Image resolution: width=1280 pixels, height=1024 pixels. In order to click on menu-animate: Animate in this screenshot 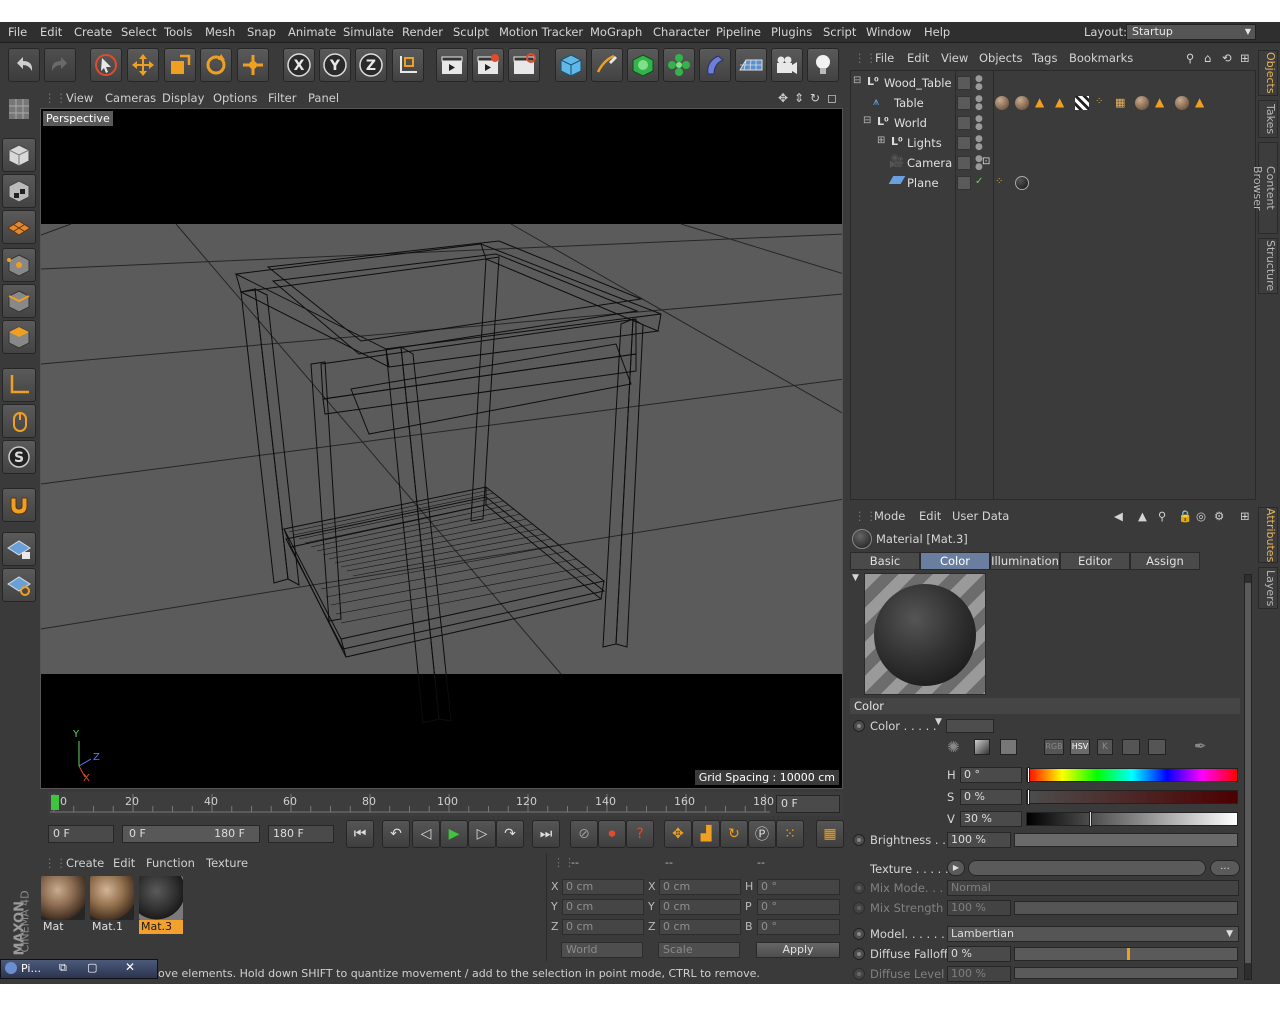, I will do `click(312, 32)`.